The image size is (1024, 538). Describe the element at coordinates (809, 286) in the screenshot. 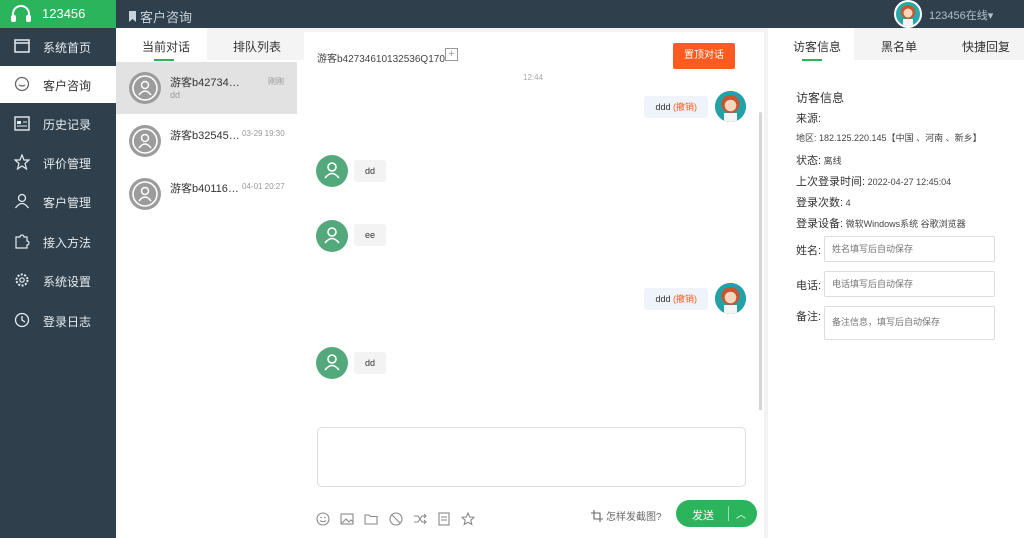

I see `phone-field-label: 电话:` at that location.